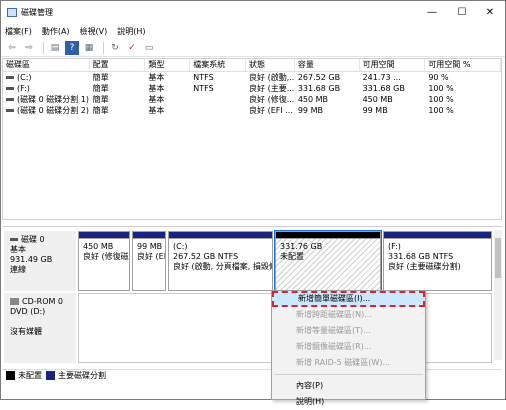 The height and width of the screenshot is (410, 506). What do you see at coordinates (43, 301) in the screenshot?
I see `cdrom-name: CD-ROM 0` at bounding box center [43, 301].